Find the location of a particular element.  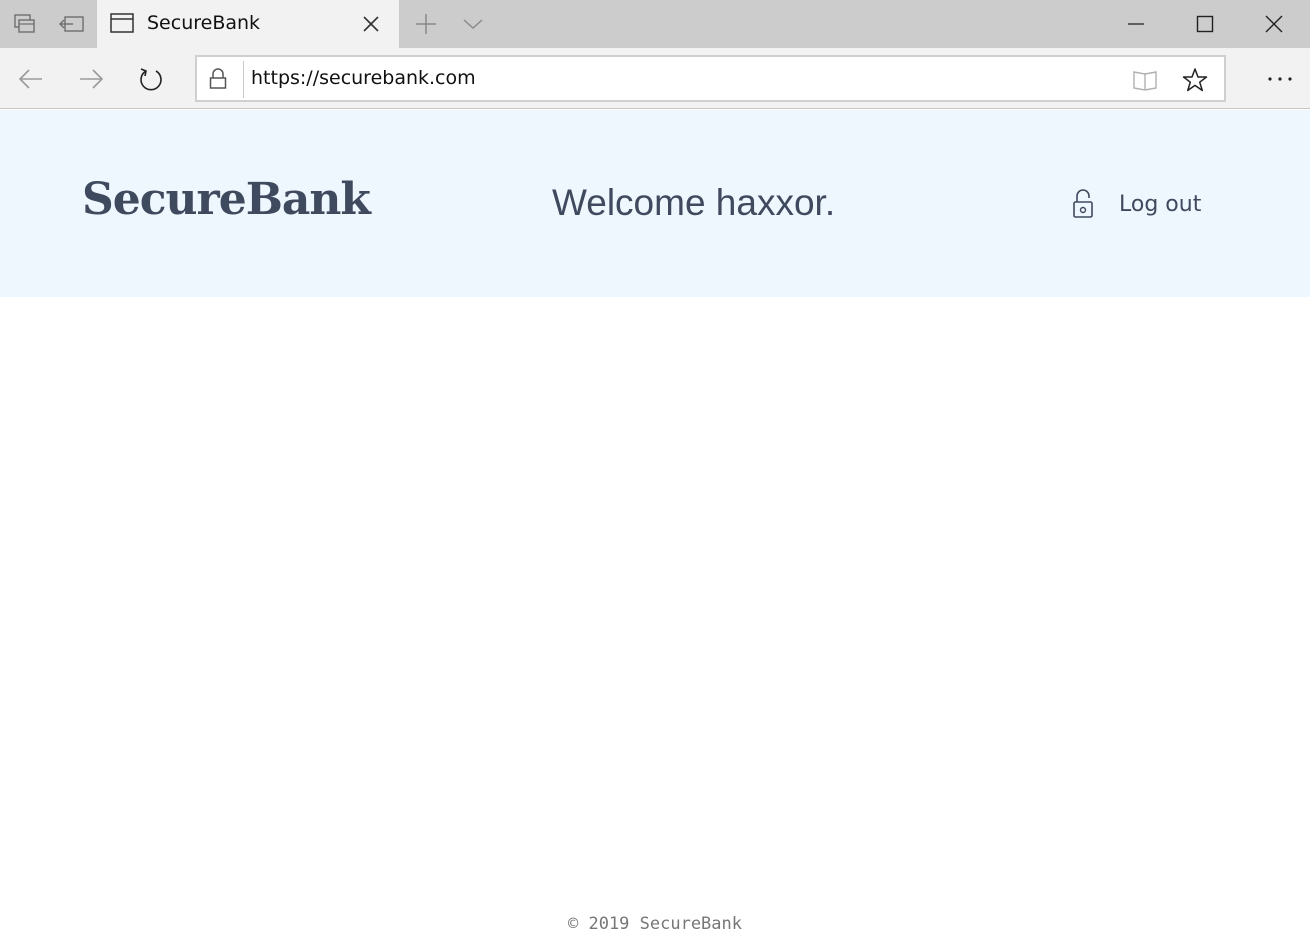

plus-icon is located at coordinates (426, 24).